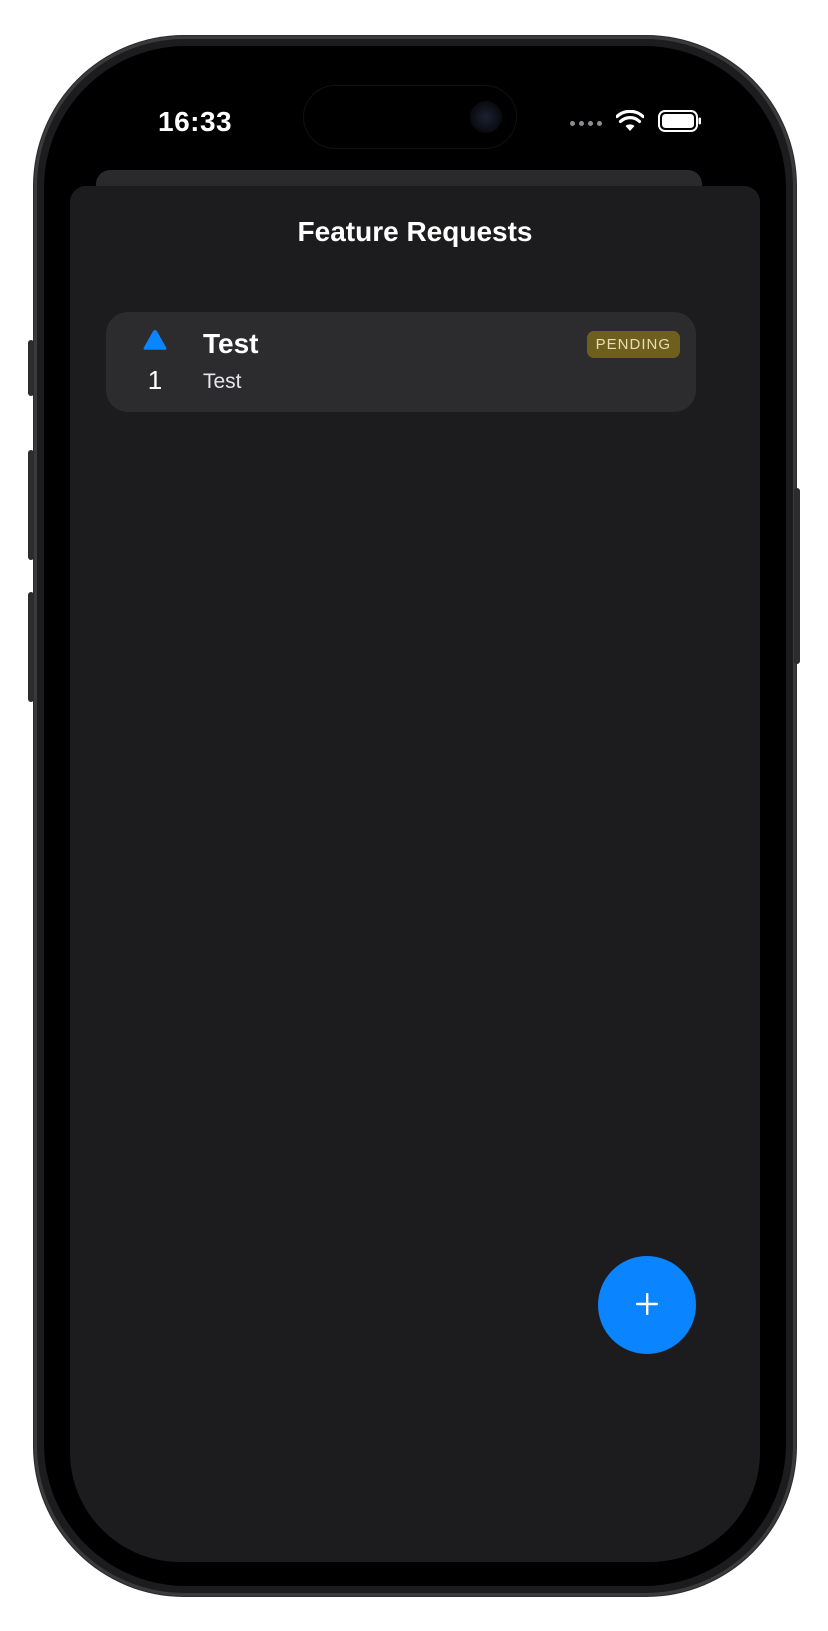 The height and width of the screenshot is (1631, 828). Describe the element at coordinates (586, 123) in the screenshot. I see `signal-dots-icon` at that location.